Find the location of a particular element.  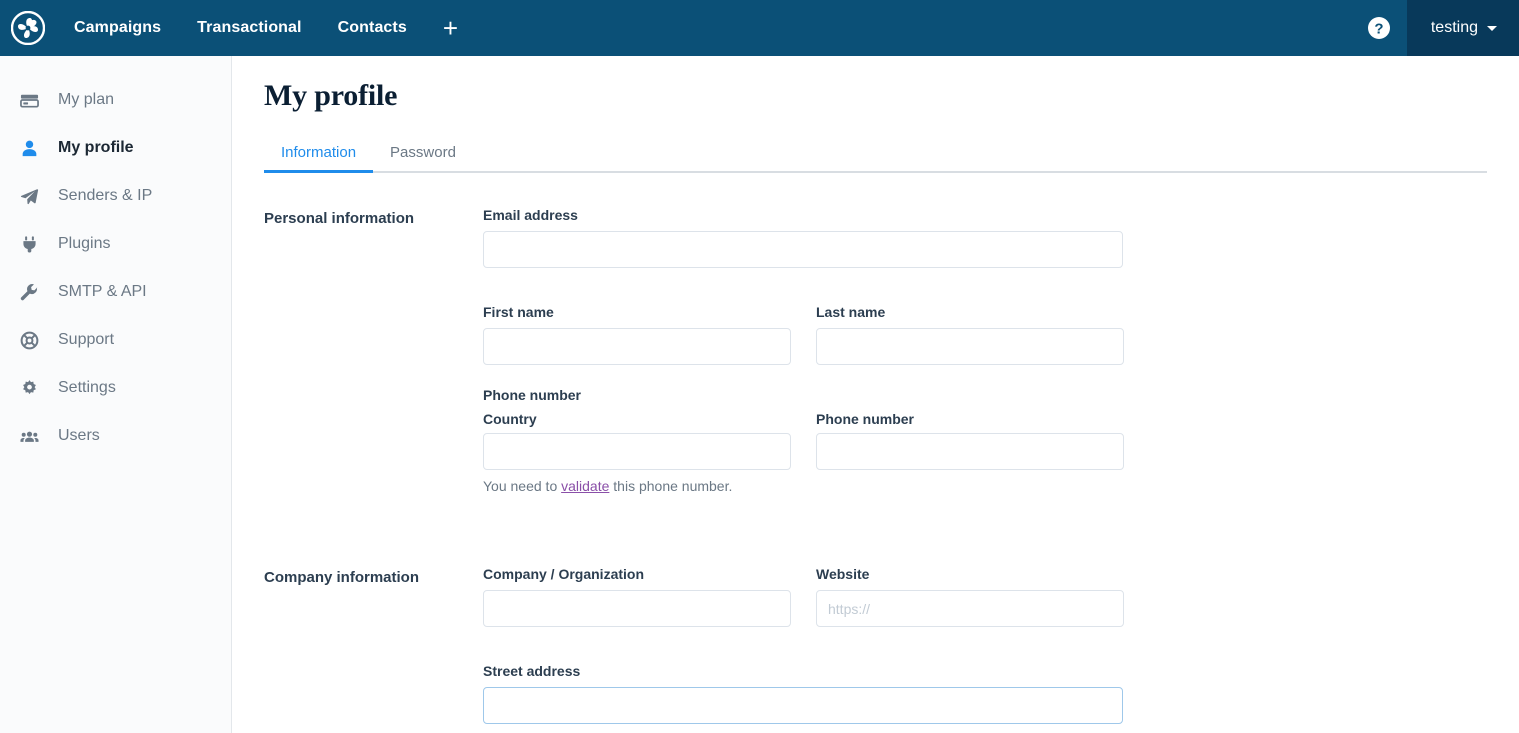

email-input is located at coordinates (803, 249).